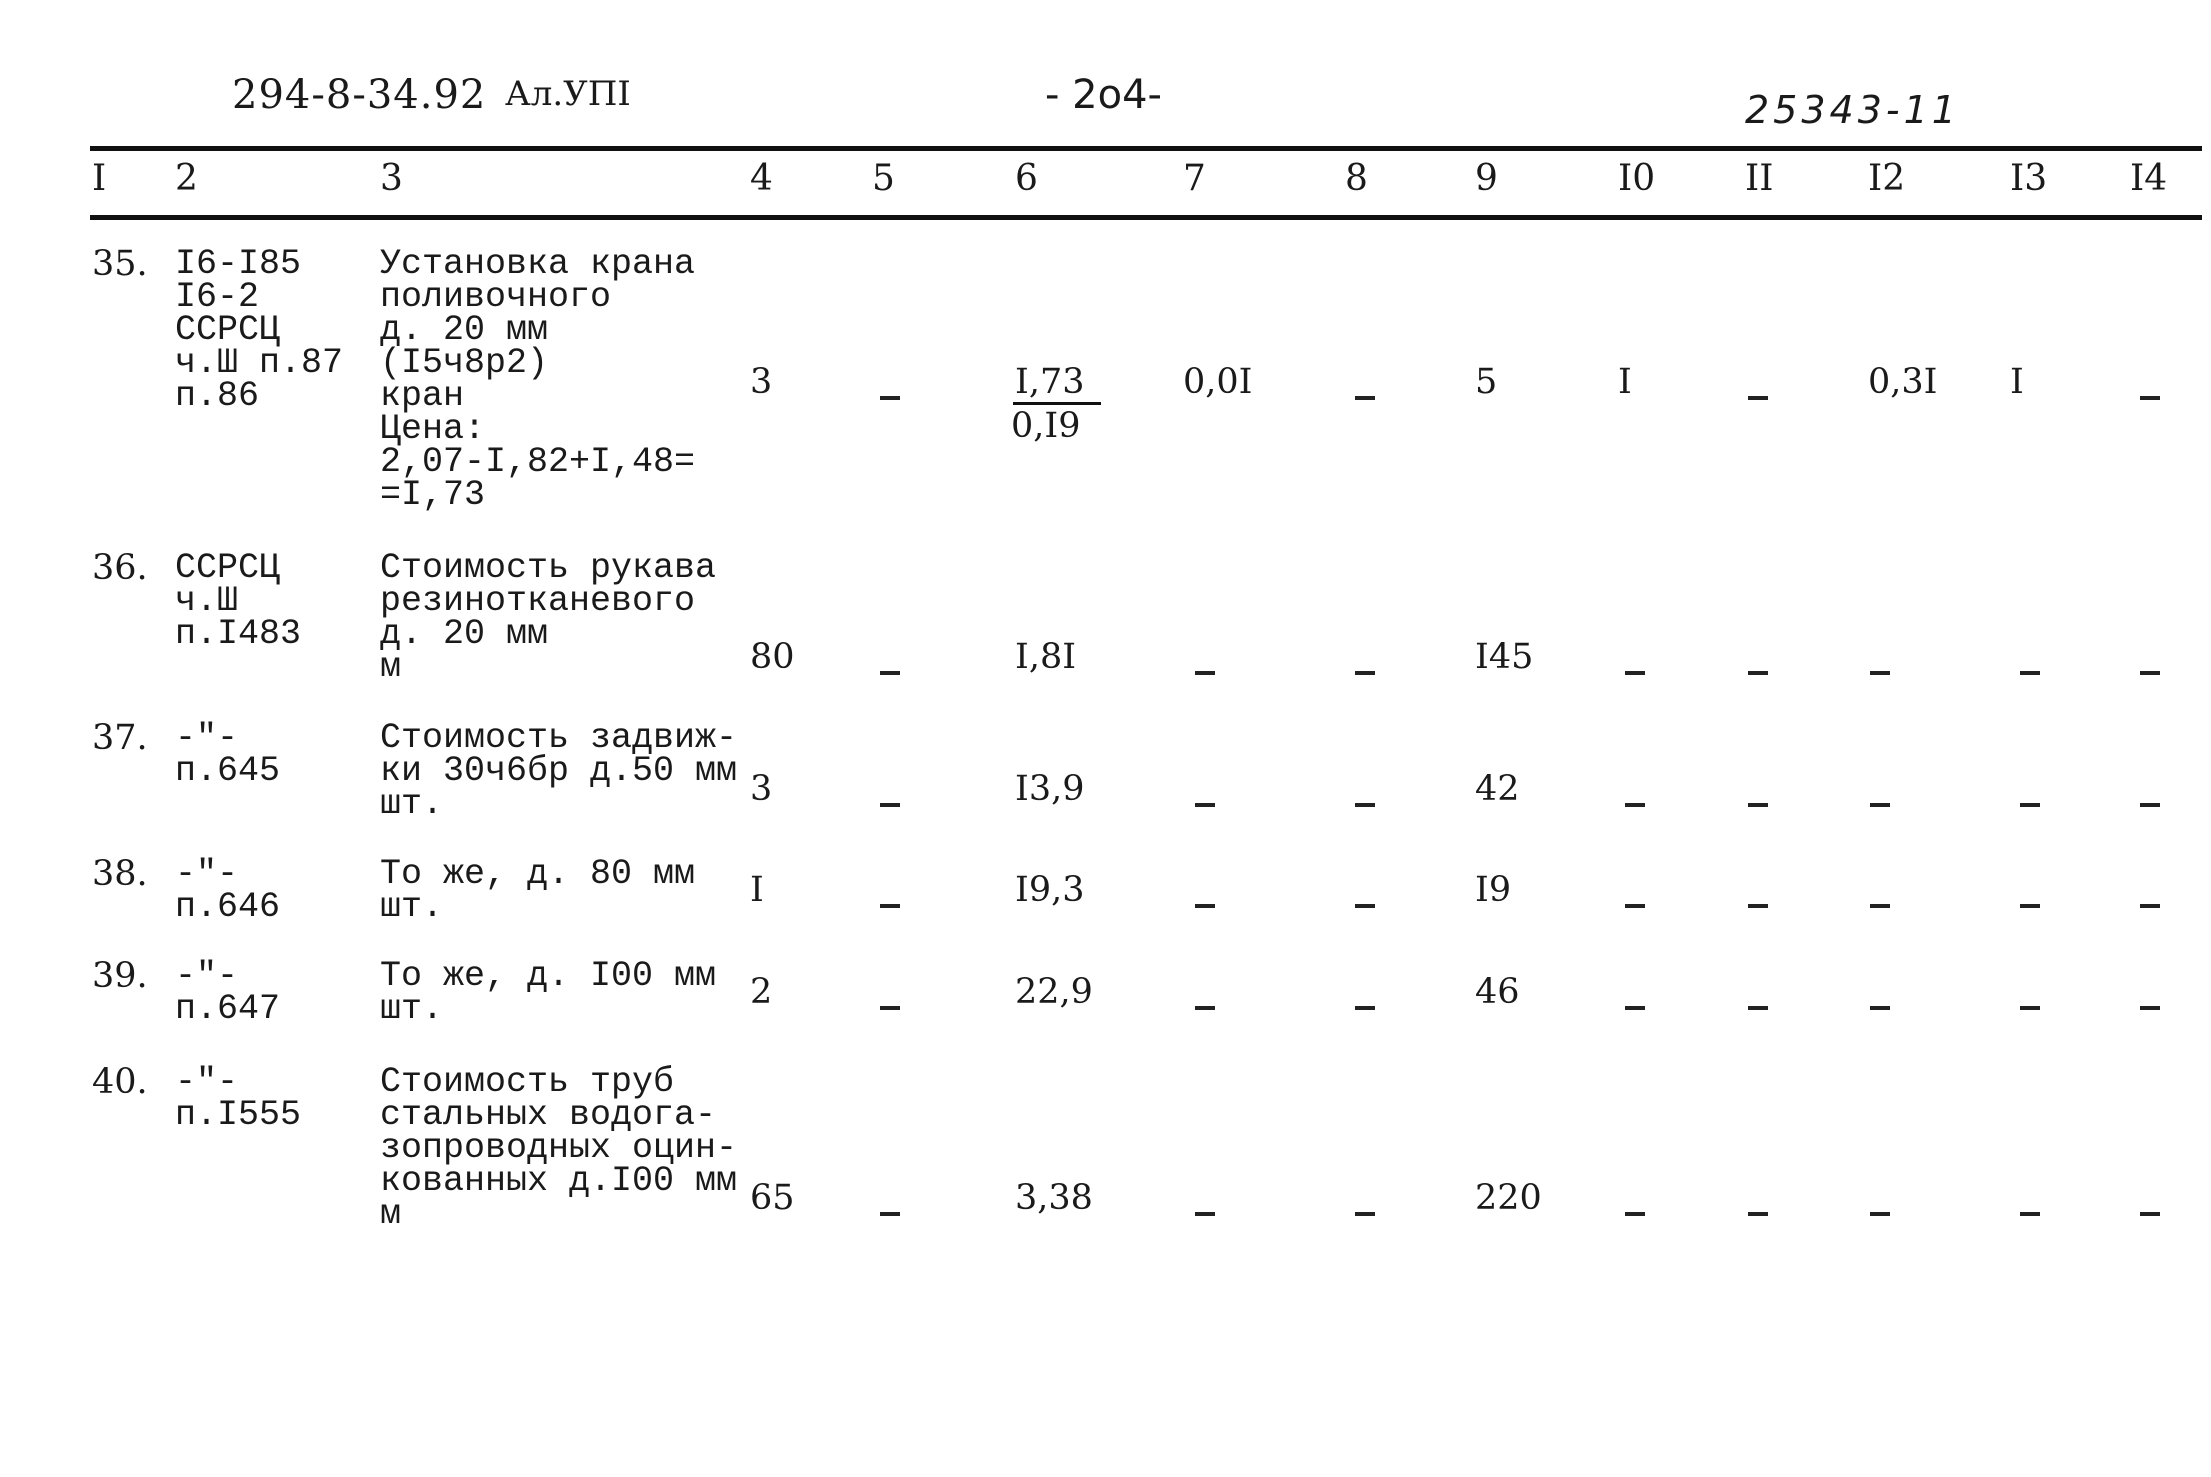 This screenshot has width=2211, height=1477. I want to click on cell-col-13: I, so click(2017, 382).